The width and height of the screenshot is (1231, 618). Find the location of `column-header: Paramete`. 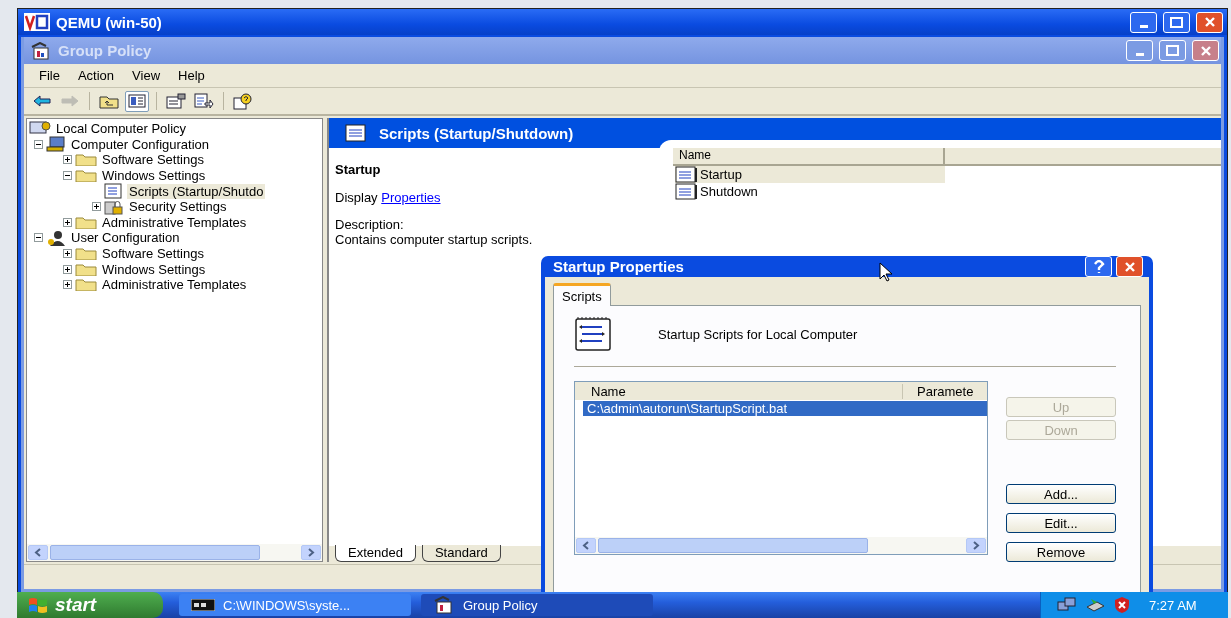

column-header: Paramete is located at coordinates (944, 391).